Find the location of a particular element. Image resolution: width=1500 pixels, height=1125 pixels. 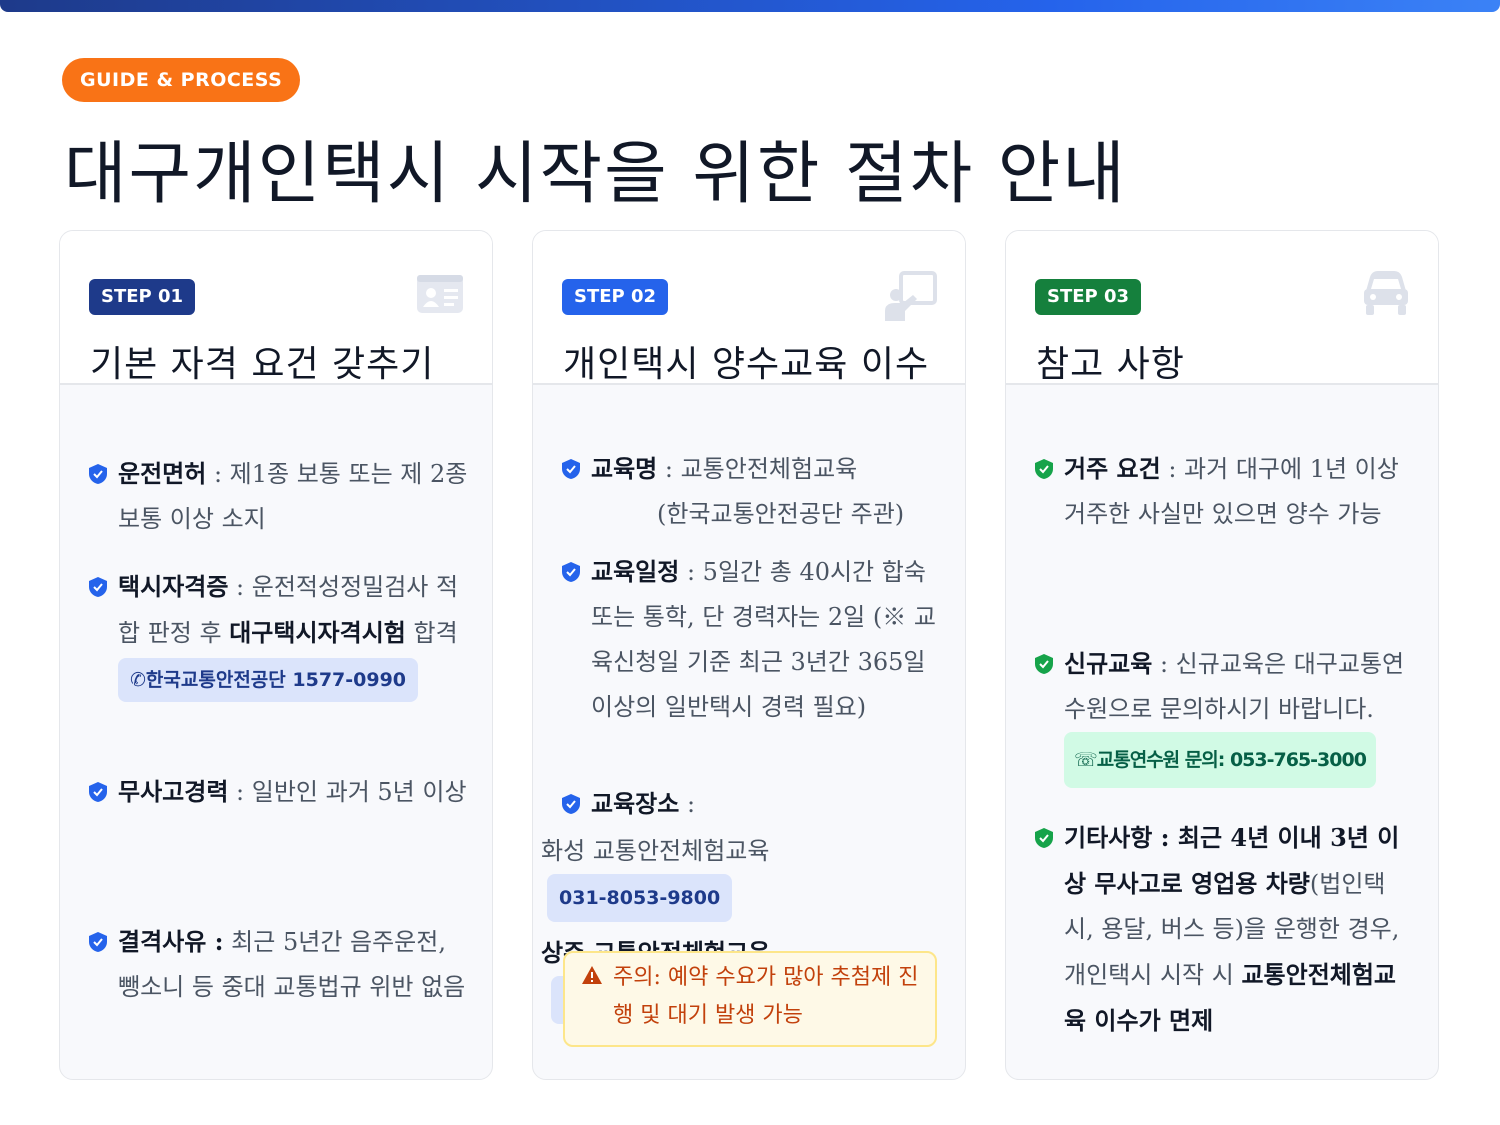

teacher-board-icon is located at coordinates (910, 298).